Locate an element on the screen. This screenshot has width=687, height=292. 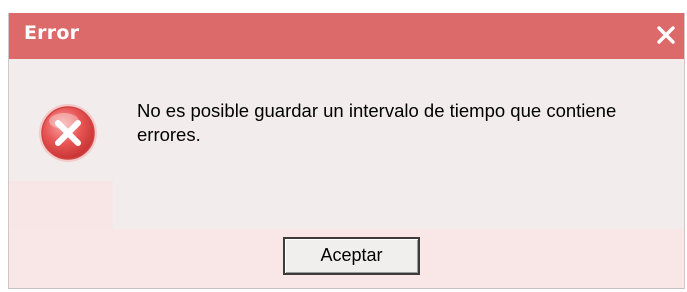
error-icon is located at coordinates (68, 133).